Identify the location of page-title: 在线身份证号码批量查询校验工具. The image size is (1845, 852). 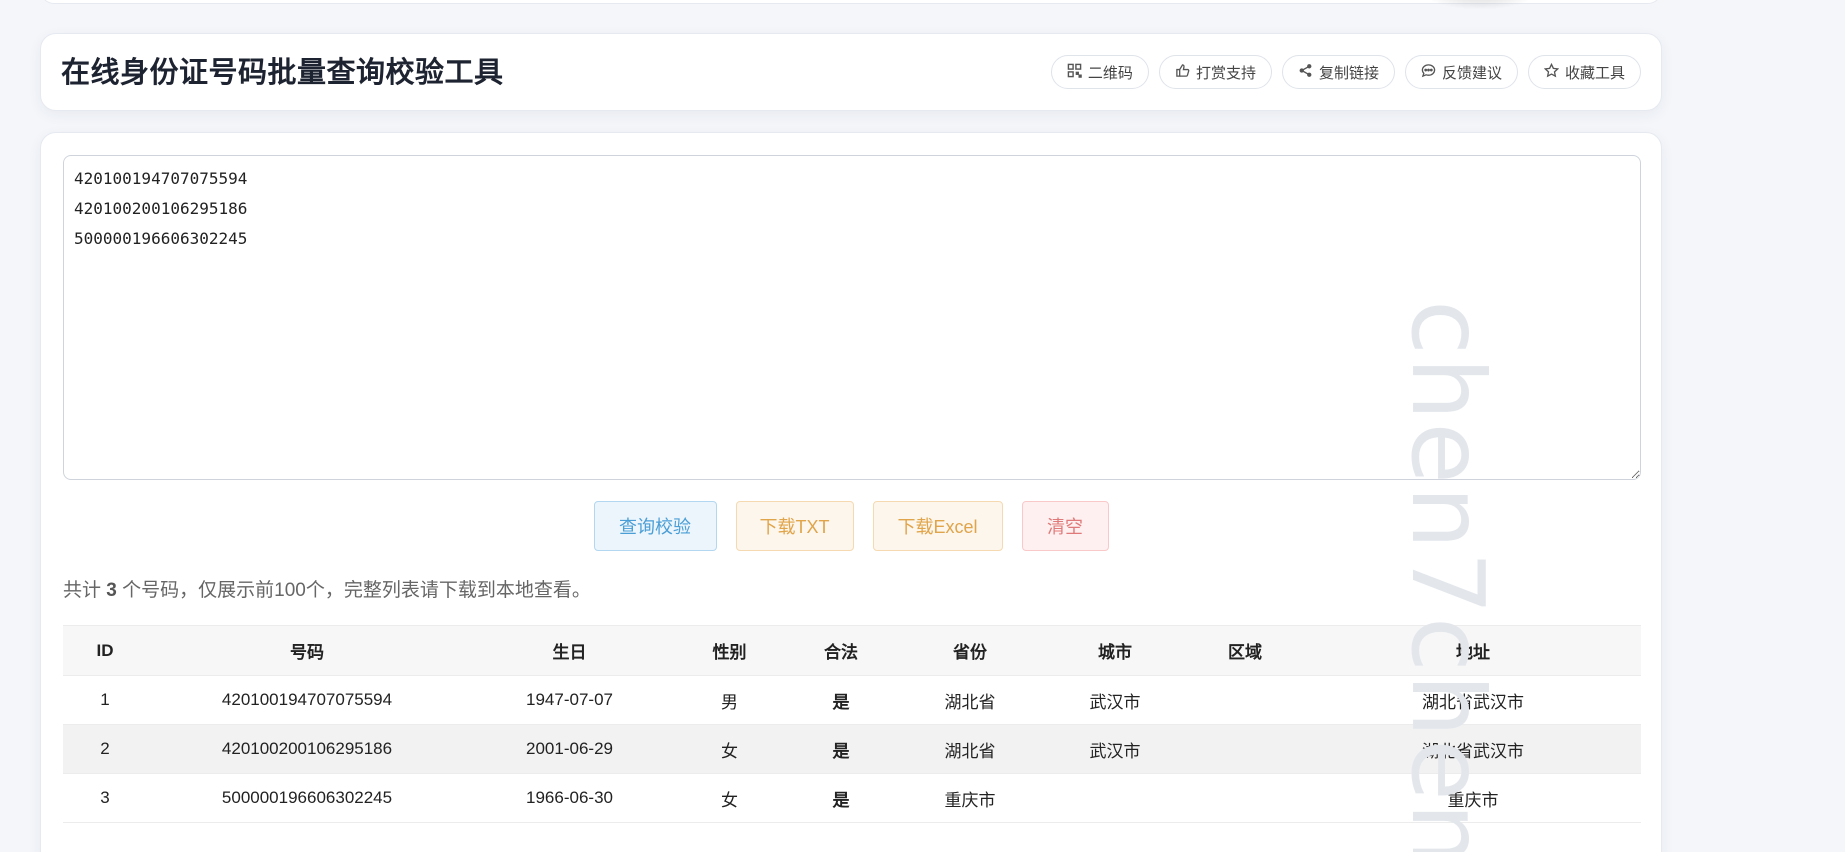
(282, 73).